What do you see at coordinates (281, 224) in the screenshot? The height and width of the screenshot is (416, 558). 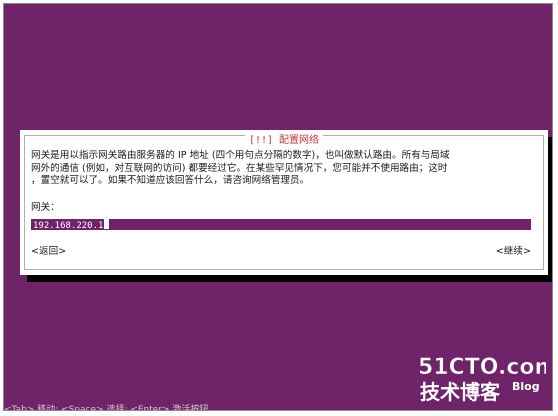 I see `gateway-input: 192.168.220.1` at bounding box center [281, 224].